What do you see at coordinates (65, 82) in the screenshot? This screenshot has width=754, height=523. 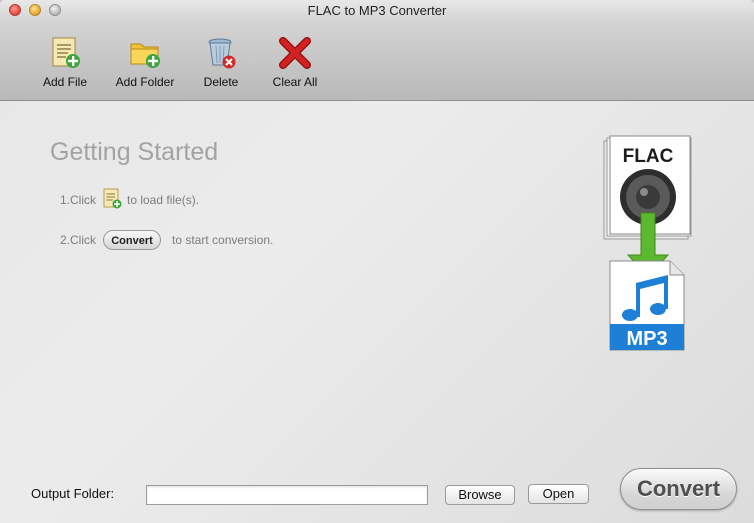 I see `add-file-label: Add File` at bounding box center [65, 82].